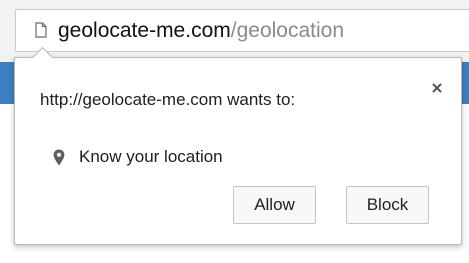  Describe the element at coordinates (59, 157) in the screenshot. I see `location-pin-icon` at that location.